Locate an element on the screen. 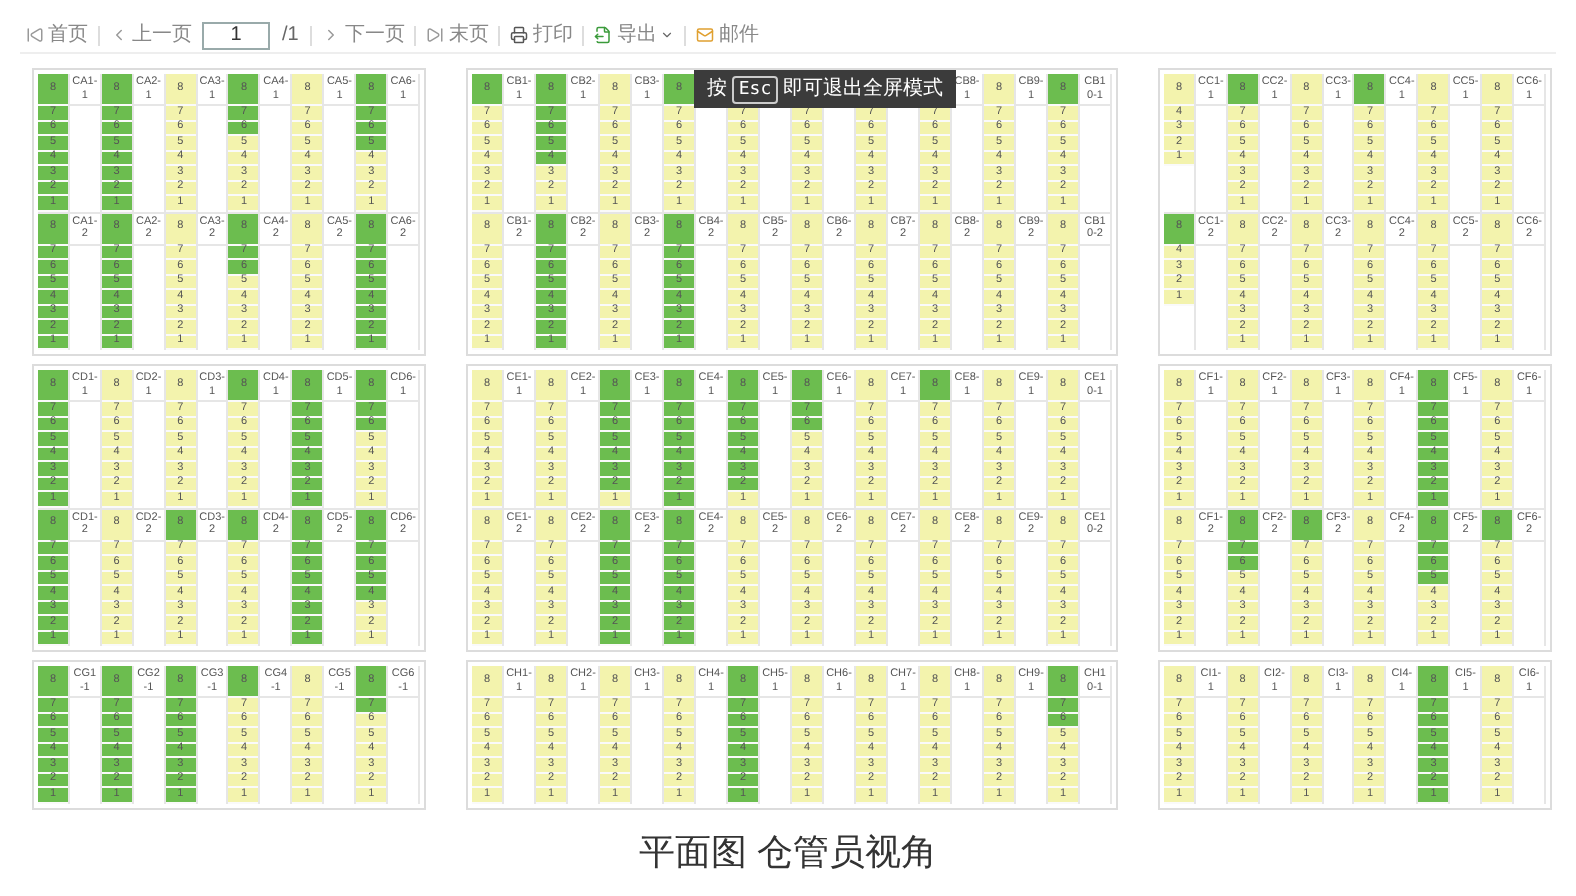 The image size is (1576, 896). last-button: 末页 is located at coordinates (457, 35).